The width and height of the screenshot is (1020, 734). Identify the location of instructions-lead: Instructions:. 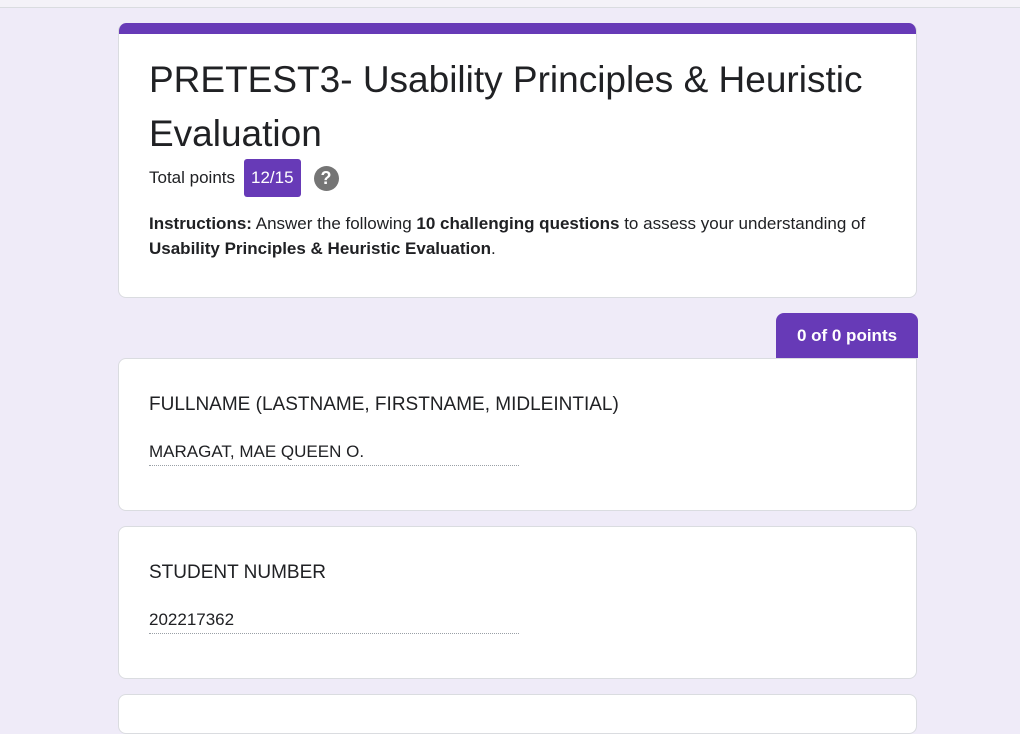
(200, 223).